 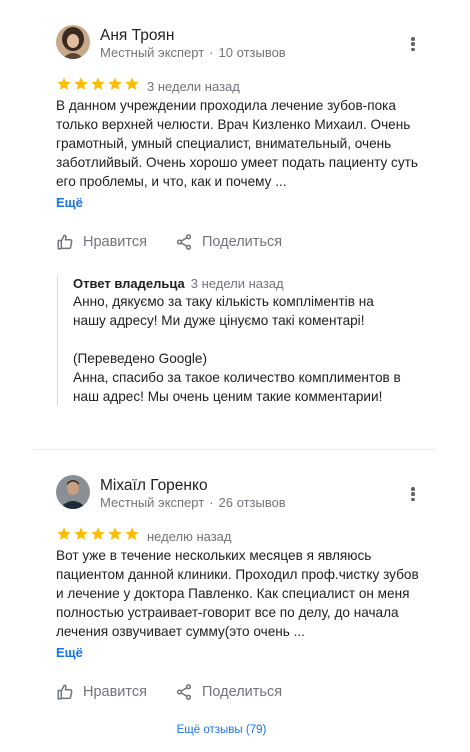 What do you see at coordinates (222, 730) in the screenshot?
I see `all-reviews-label: Ещё отзывы (79)` at bounding box center [222, 730].